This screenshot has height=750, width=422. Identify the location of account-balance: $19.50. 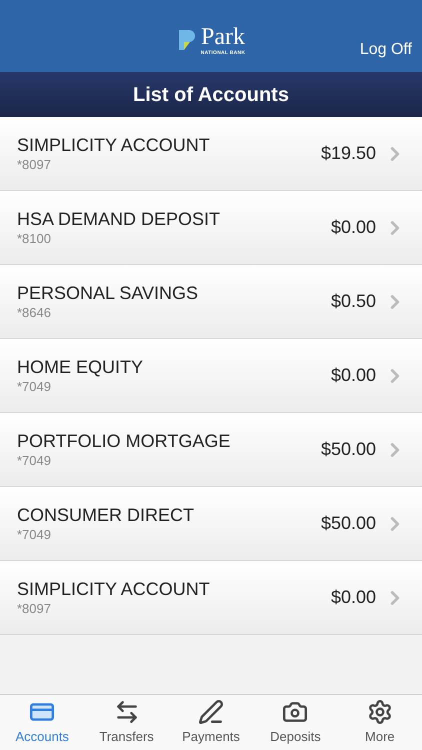
(348, 153).